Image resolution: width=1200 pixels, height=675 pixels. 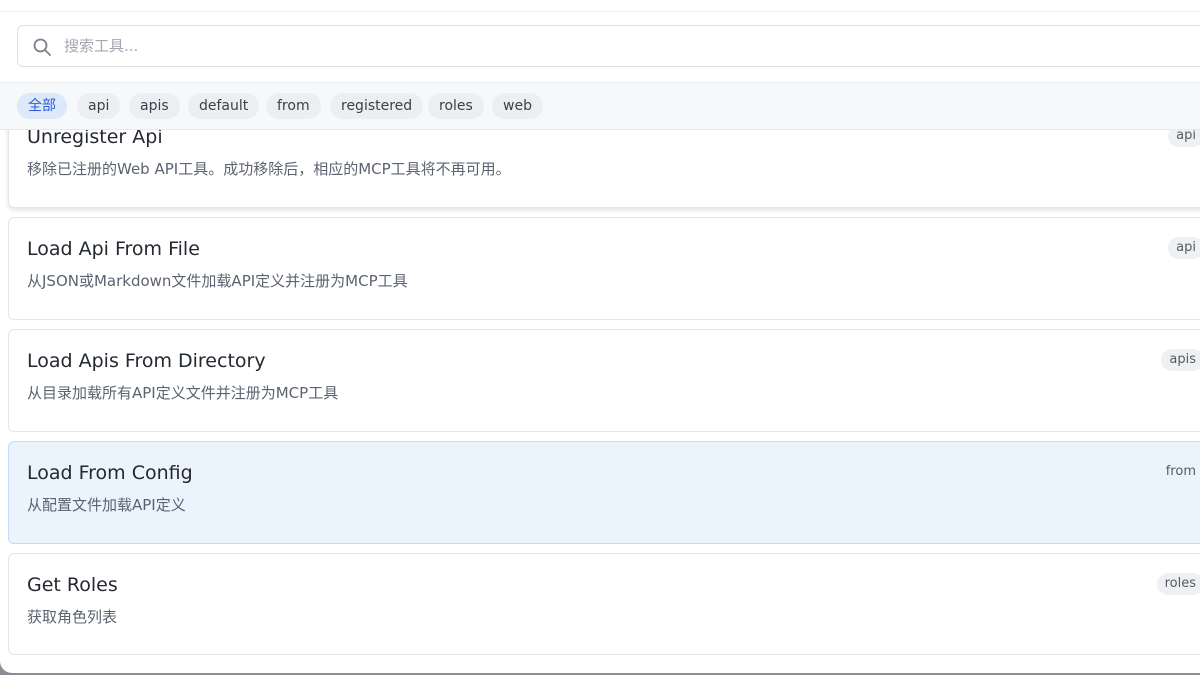 I want to click on filter-chip-api: api, so click(x=99, y=106).